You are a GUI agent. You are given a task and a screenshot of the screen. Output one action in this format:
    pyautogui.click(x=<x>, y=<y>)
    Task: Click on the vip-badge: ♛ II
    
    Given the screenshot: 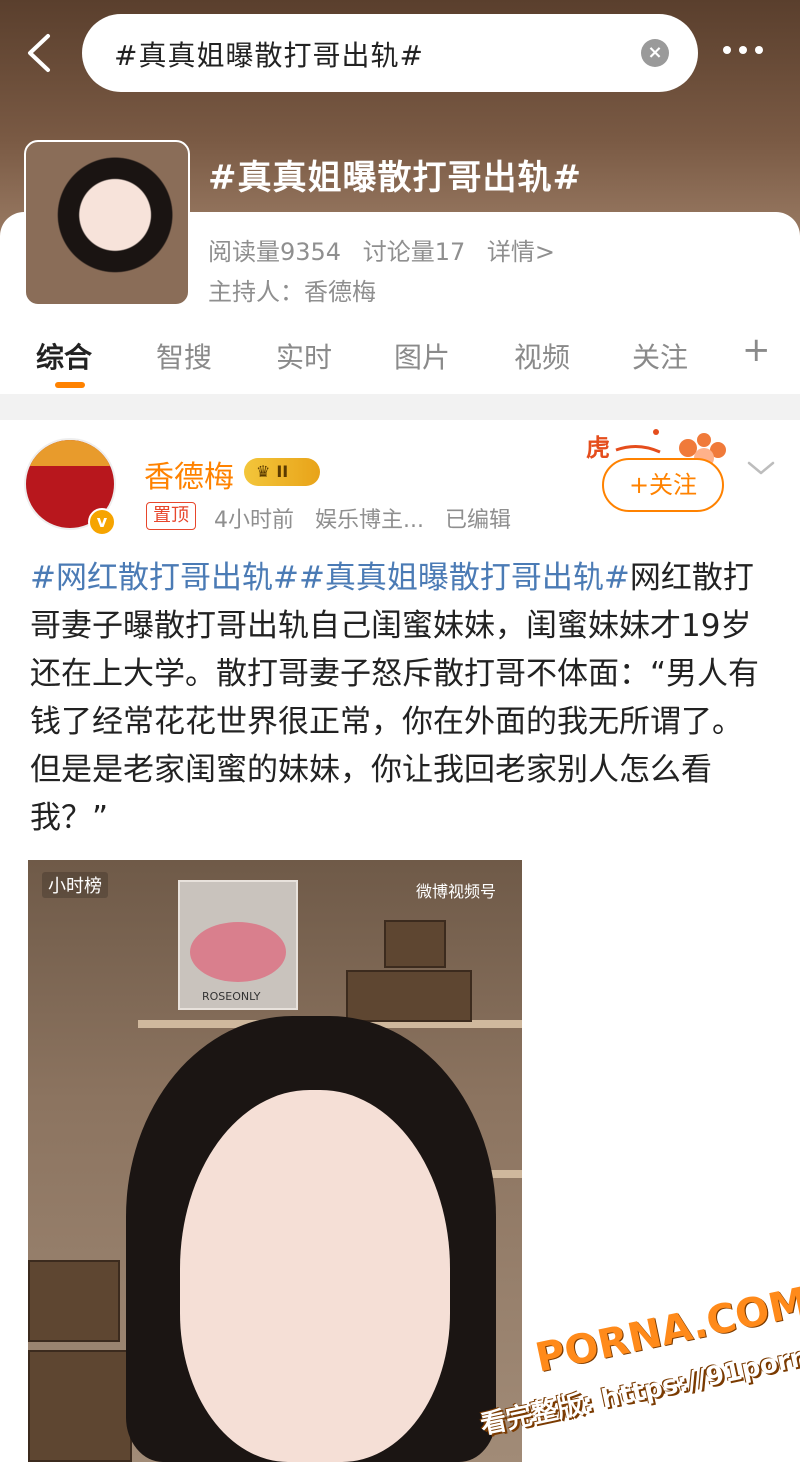 What is the action you would take?
    pyautogui.click(x=282, y=472)
    